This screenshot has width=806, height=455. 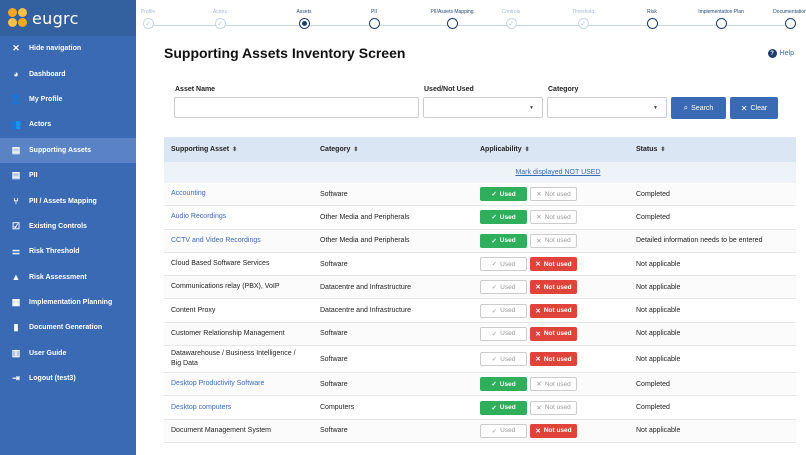 What do you see at coordinates (242, 217) in the screenshot?
I see `asset-name: Audio Recordings` at bounding box center [242, 217].